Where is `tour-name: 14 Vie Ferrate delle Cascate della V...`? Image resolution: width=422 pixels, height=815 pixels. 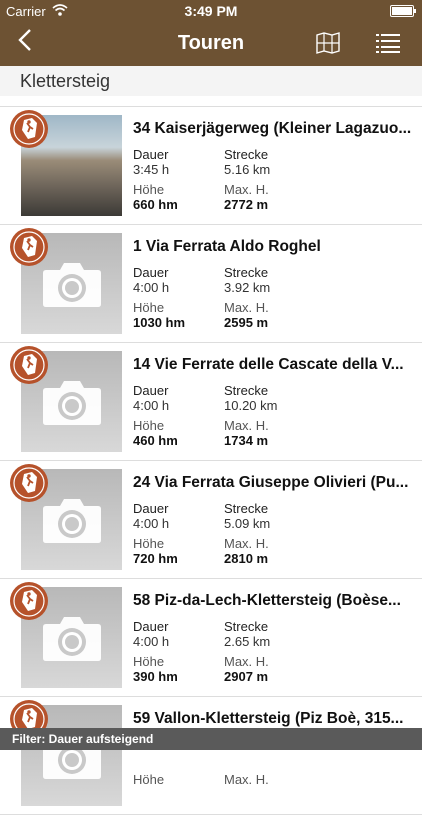
tour-name: 14 Vie Ferrate delle Cascate della V... is located at coordinates (268, 364).